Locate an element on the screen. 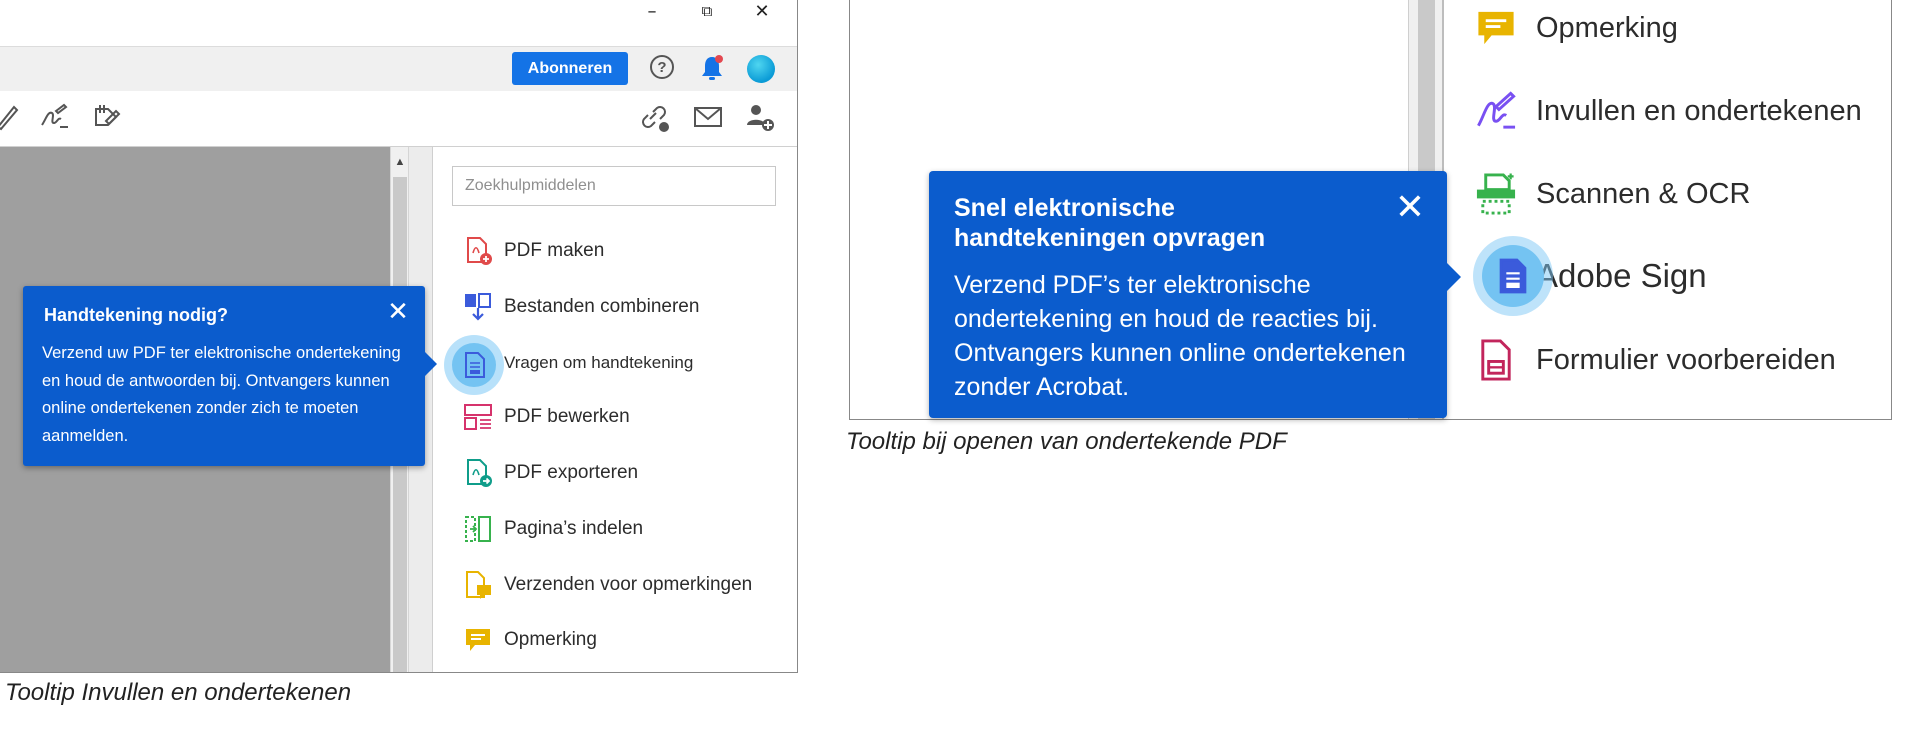  share-link-icon is located at coordinates (654, 117).